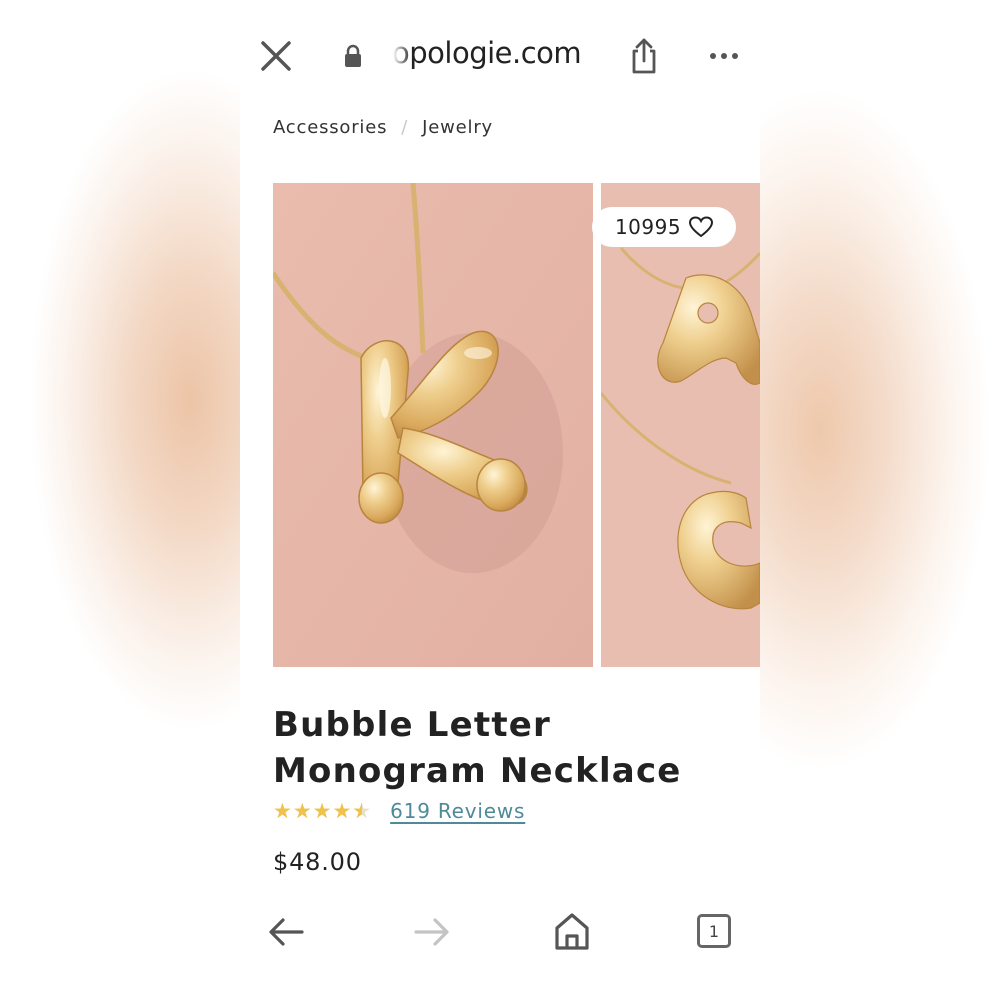 The width and height of the screenshot is (1000, 1000). I want to click on product-title: Bubble Letter Monogram Necklace, so click(477, 748).